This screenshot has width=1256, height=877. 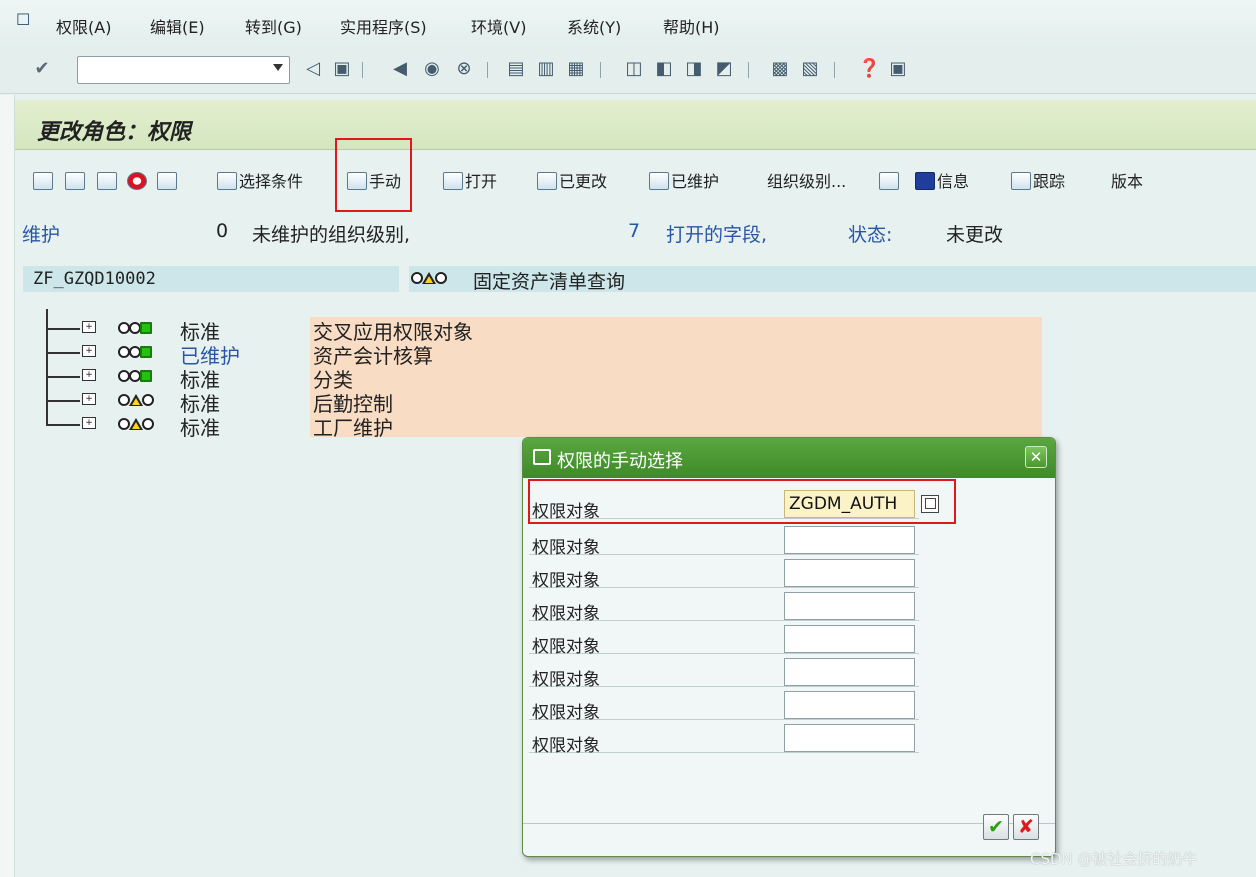 I want to click on layout-menu-icon: ▣, so click(x=898, y=69).